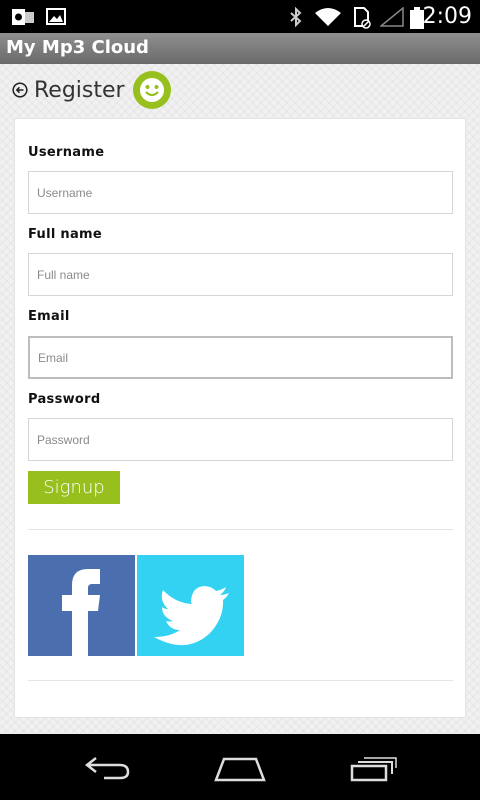  What do you see at coordinates (66, 152) in the screenshot?
I see `username-label: Username` at bounding box center [66, 152].